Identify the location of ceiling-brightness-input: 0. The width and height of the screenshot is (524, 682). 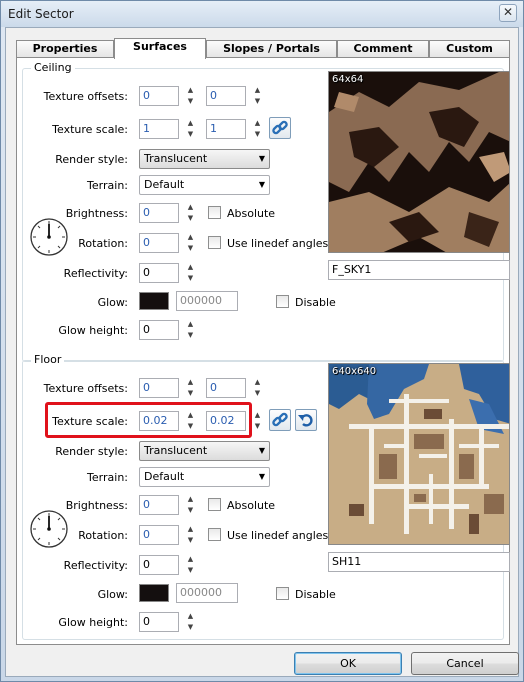
(159, 213).